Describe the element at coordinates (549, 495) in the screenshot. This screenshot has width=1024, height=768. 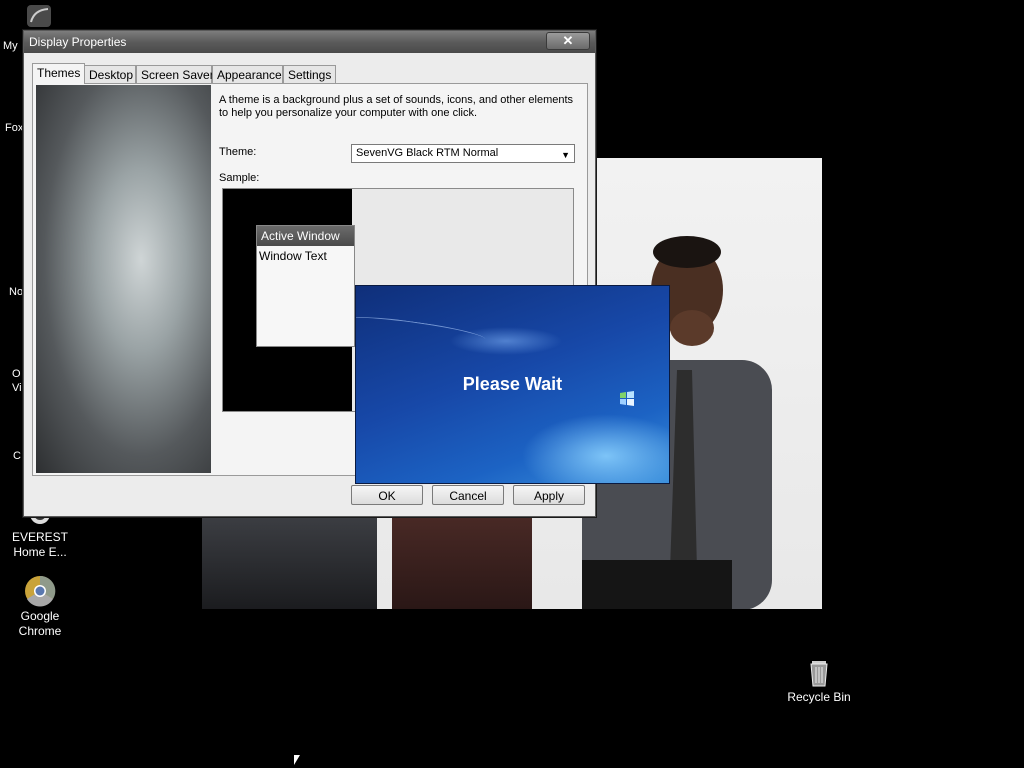
I see `apply-button: Apply` at that location.